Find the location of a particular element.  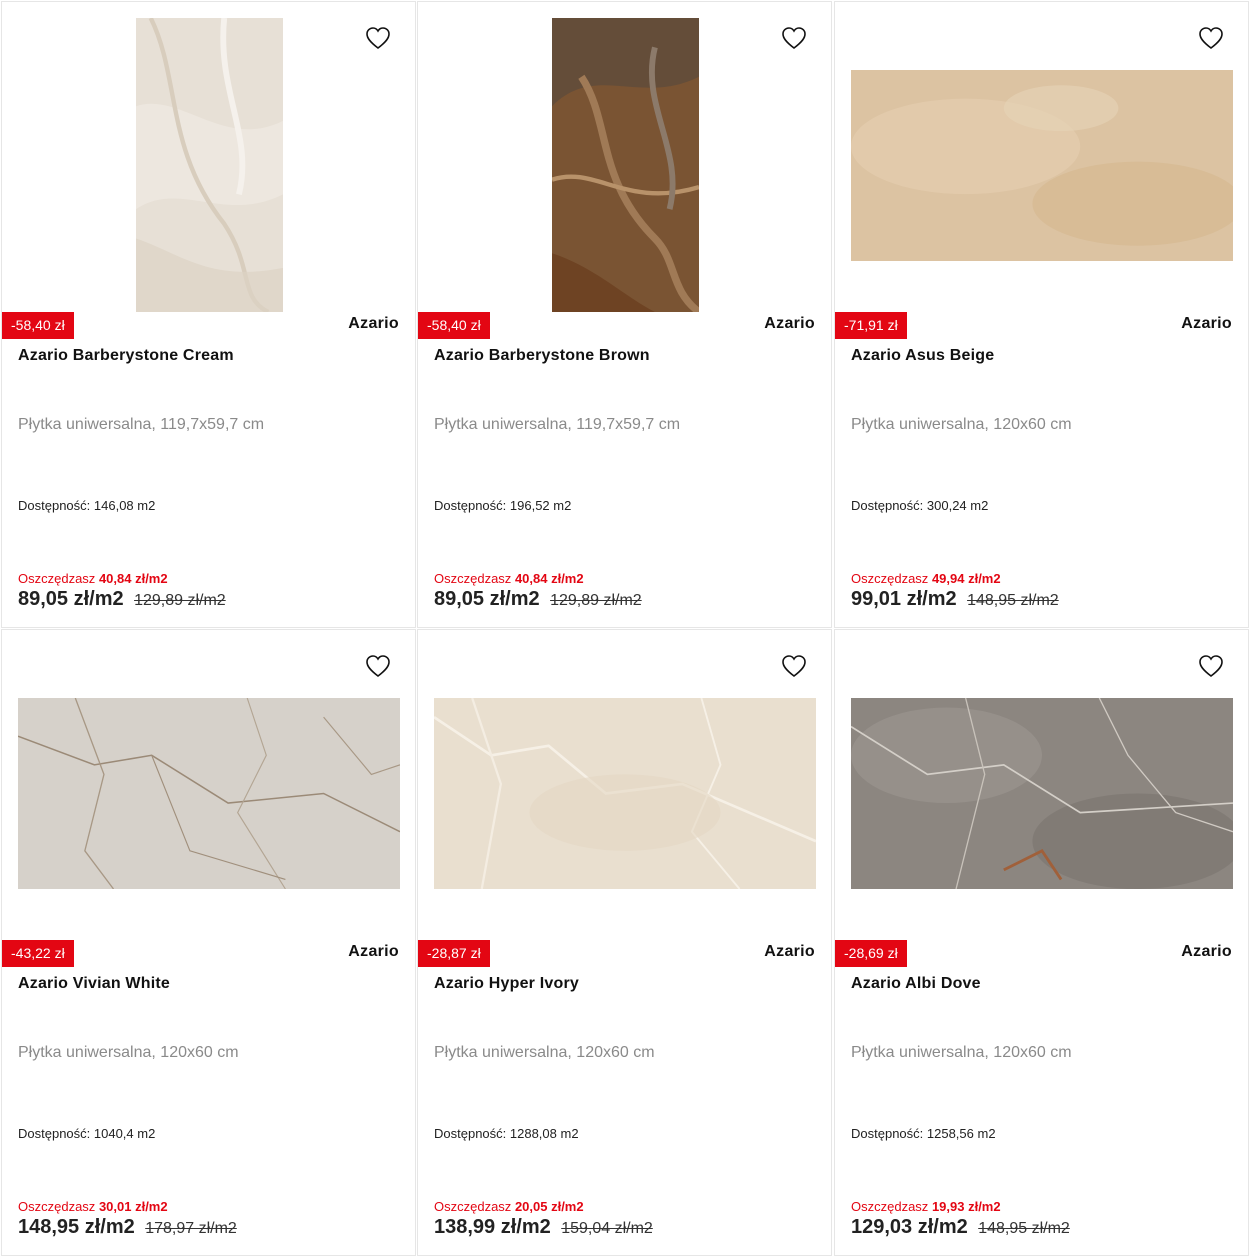

availability: Dostępność: 300,24 m2 is located at coordinates (919, 505).